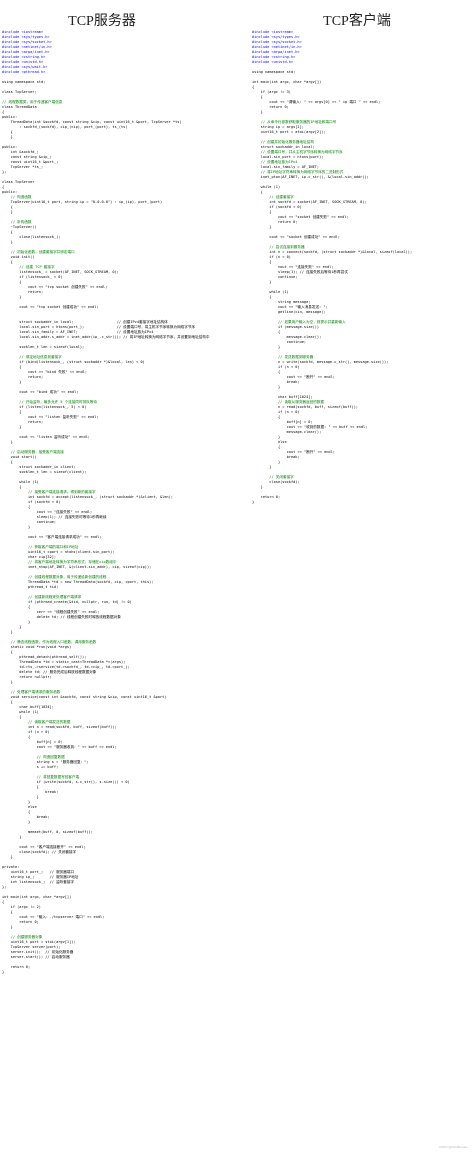 This screenshot has width=474, height=1152. I want to click on client-title: TCP客户端, so click(357, 21).